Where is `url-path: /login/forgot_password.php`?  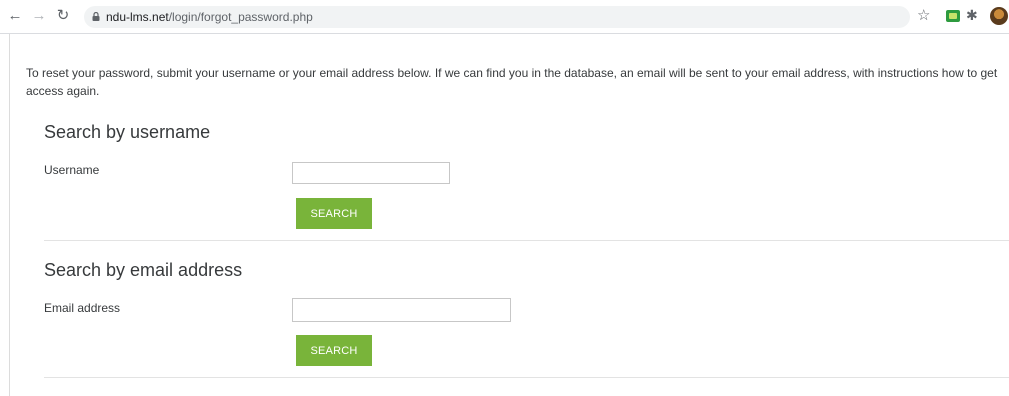 url-path: /login/forgot_password.php is located at coordinates (240, 17).